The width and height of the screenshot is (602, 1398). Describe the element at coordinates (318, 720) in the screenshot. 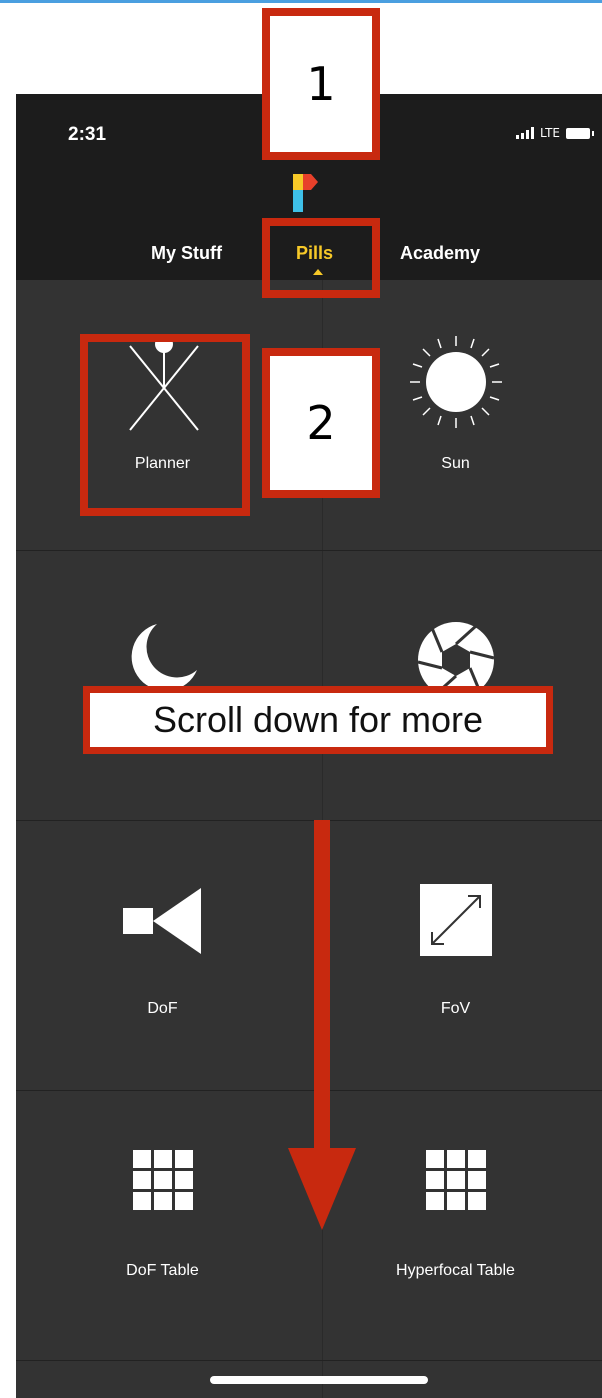

I see `scroll-hint-callout: Scroll down for more` at that location.